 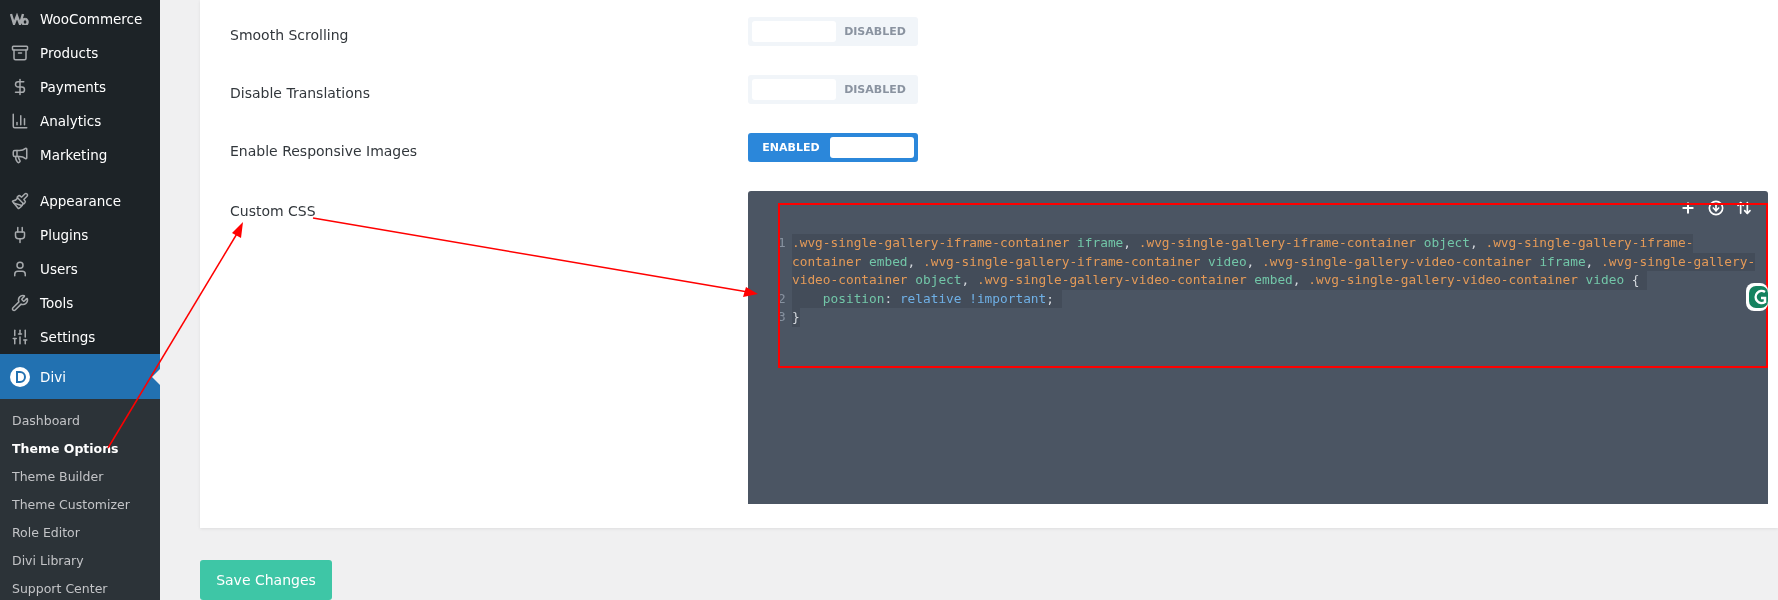 What do you see at coordinates (782, 243) in the screenshot?
I see `line-number: 1` at bounding box center [782, 243].